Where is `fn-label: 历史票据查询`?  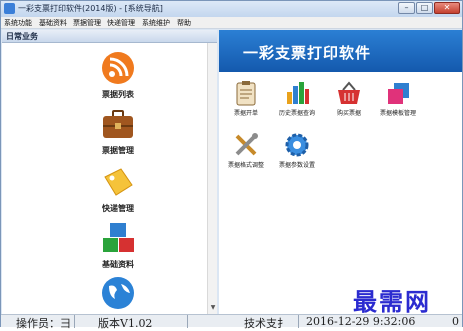 fn-label: 历史票据查询 is located at coordinates (296, 113).